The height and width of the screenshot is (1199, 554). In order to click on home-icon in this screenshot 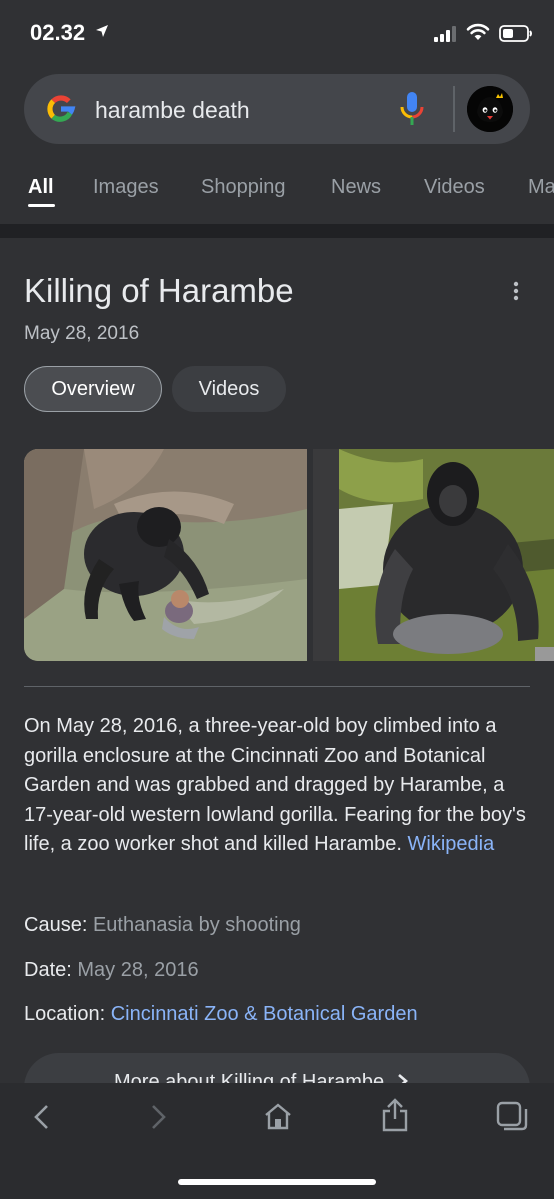, I will do `click(278, 1116)`.